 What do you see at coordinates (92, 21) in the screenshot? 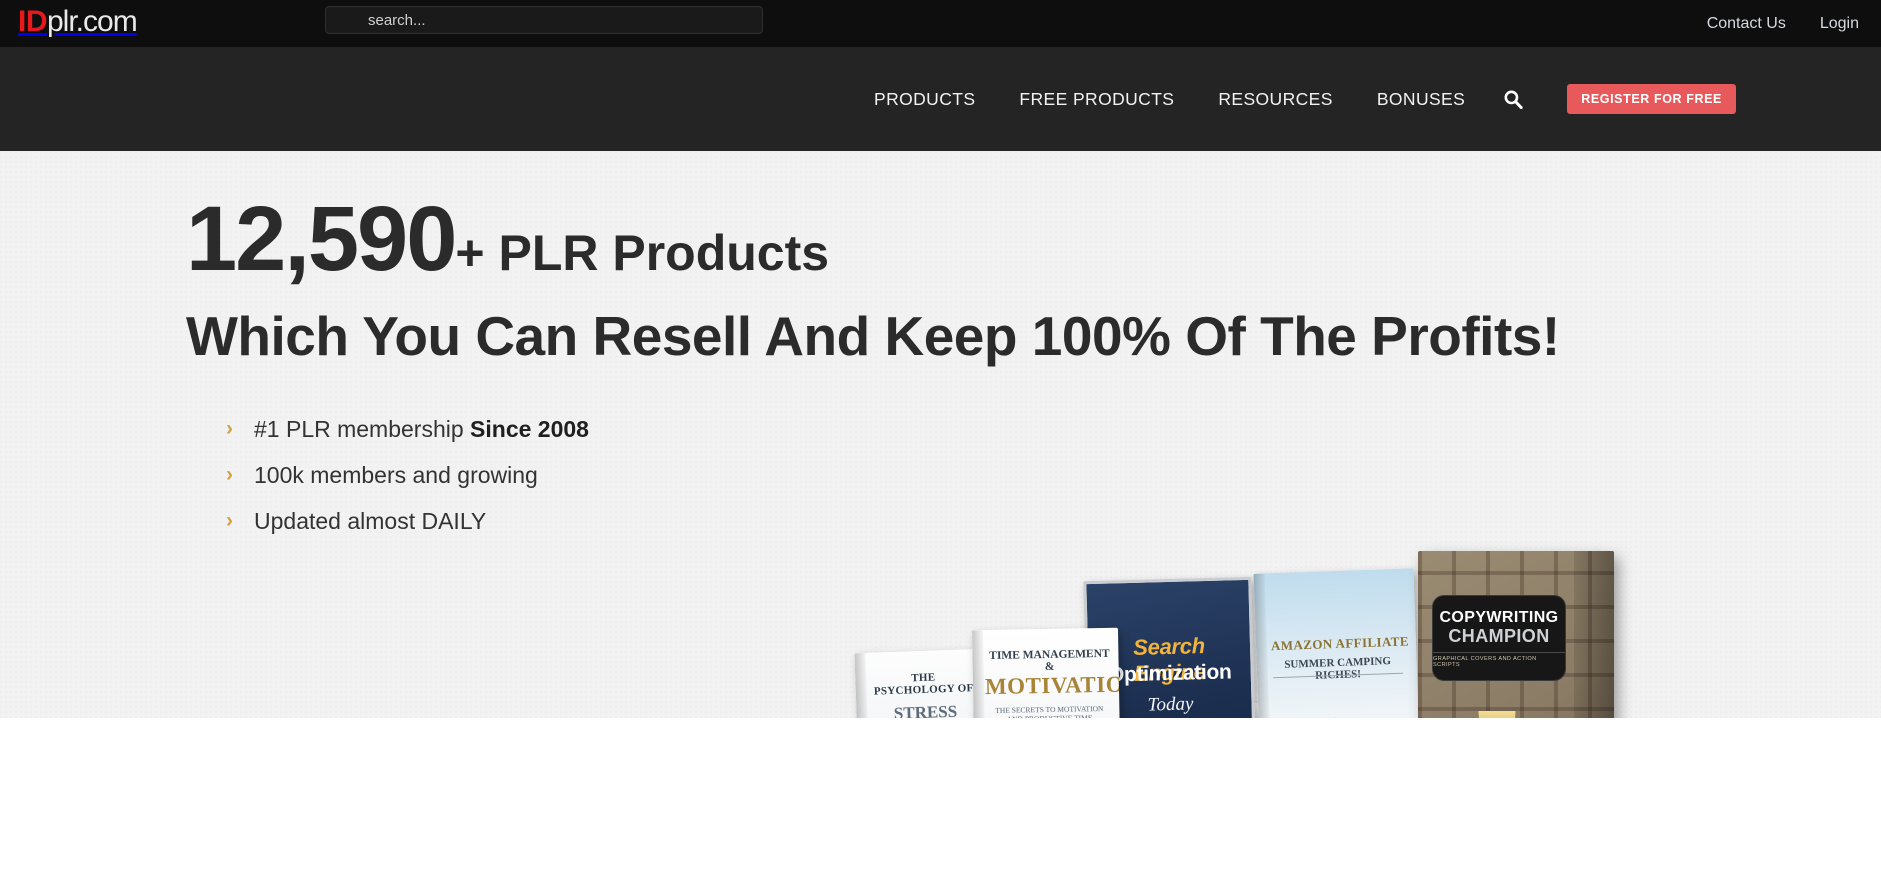
I see `logo-secondary-text: plr.com` at bounding box center [92, 21].